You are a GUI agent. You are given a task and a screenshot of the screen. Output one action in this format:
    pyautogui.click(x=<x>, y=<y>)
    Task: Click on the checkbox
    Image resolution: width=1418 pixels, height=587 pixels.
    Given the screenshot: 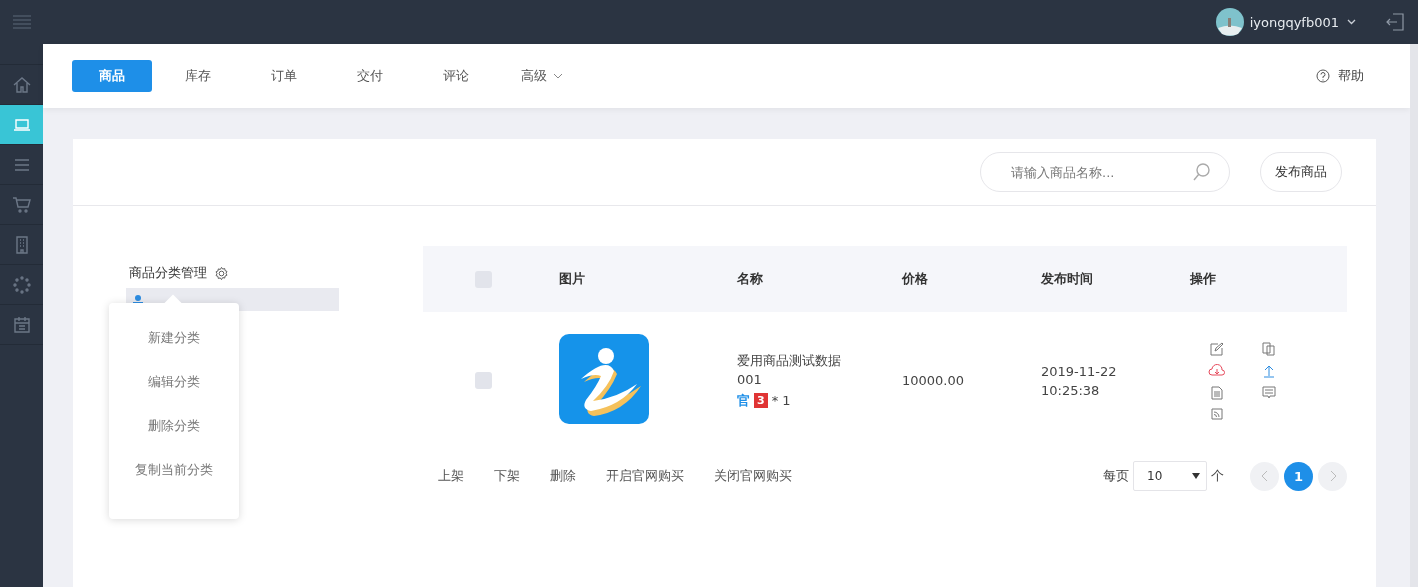 What is the action you would take?
    pyautogui.click(x=483, y=380)
    